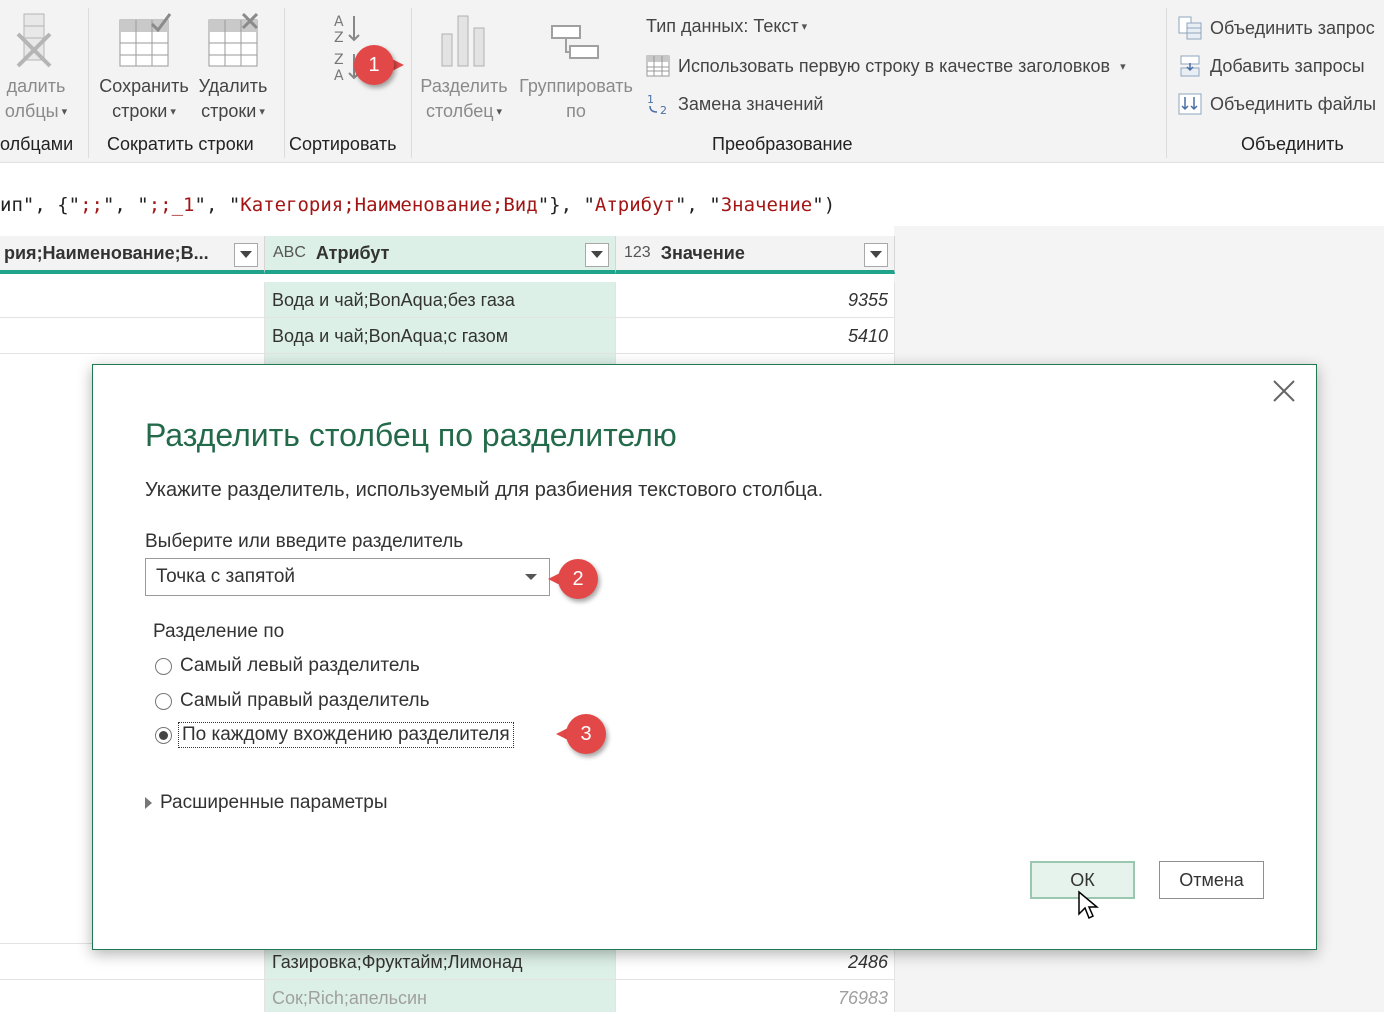 This screenshot has width=1384, height=1012. Describe the element at coordinates (289, 252) in the screenshot. I see `text-type-icon: ABC` at that location.